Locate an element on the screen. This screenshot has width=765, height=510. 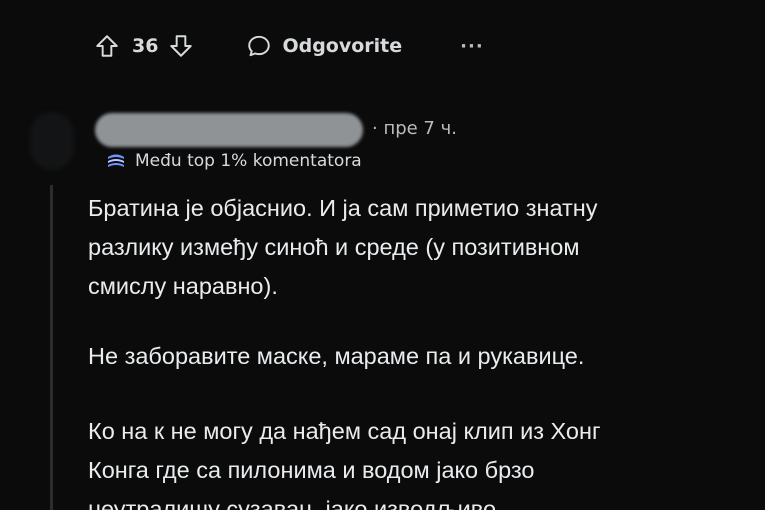
thread-line is located at coordinates (51, 347).